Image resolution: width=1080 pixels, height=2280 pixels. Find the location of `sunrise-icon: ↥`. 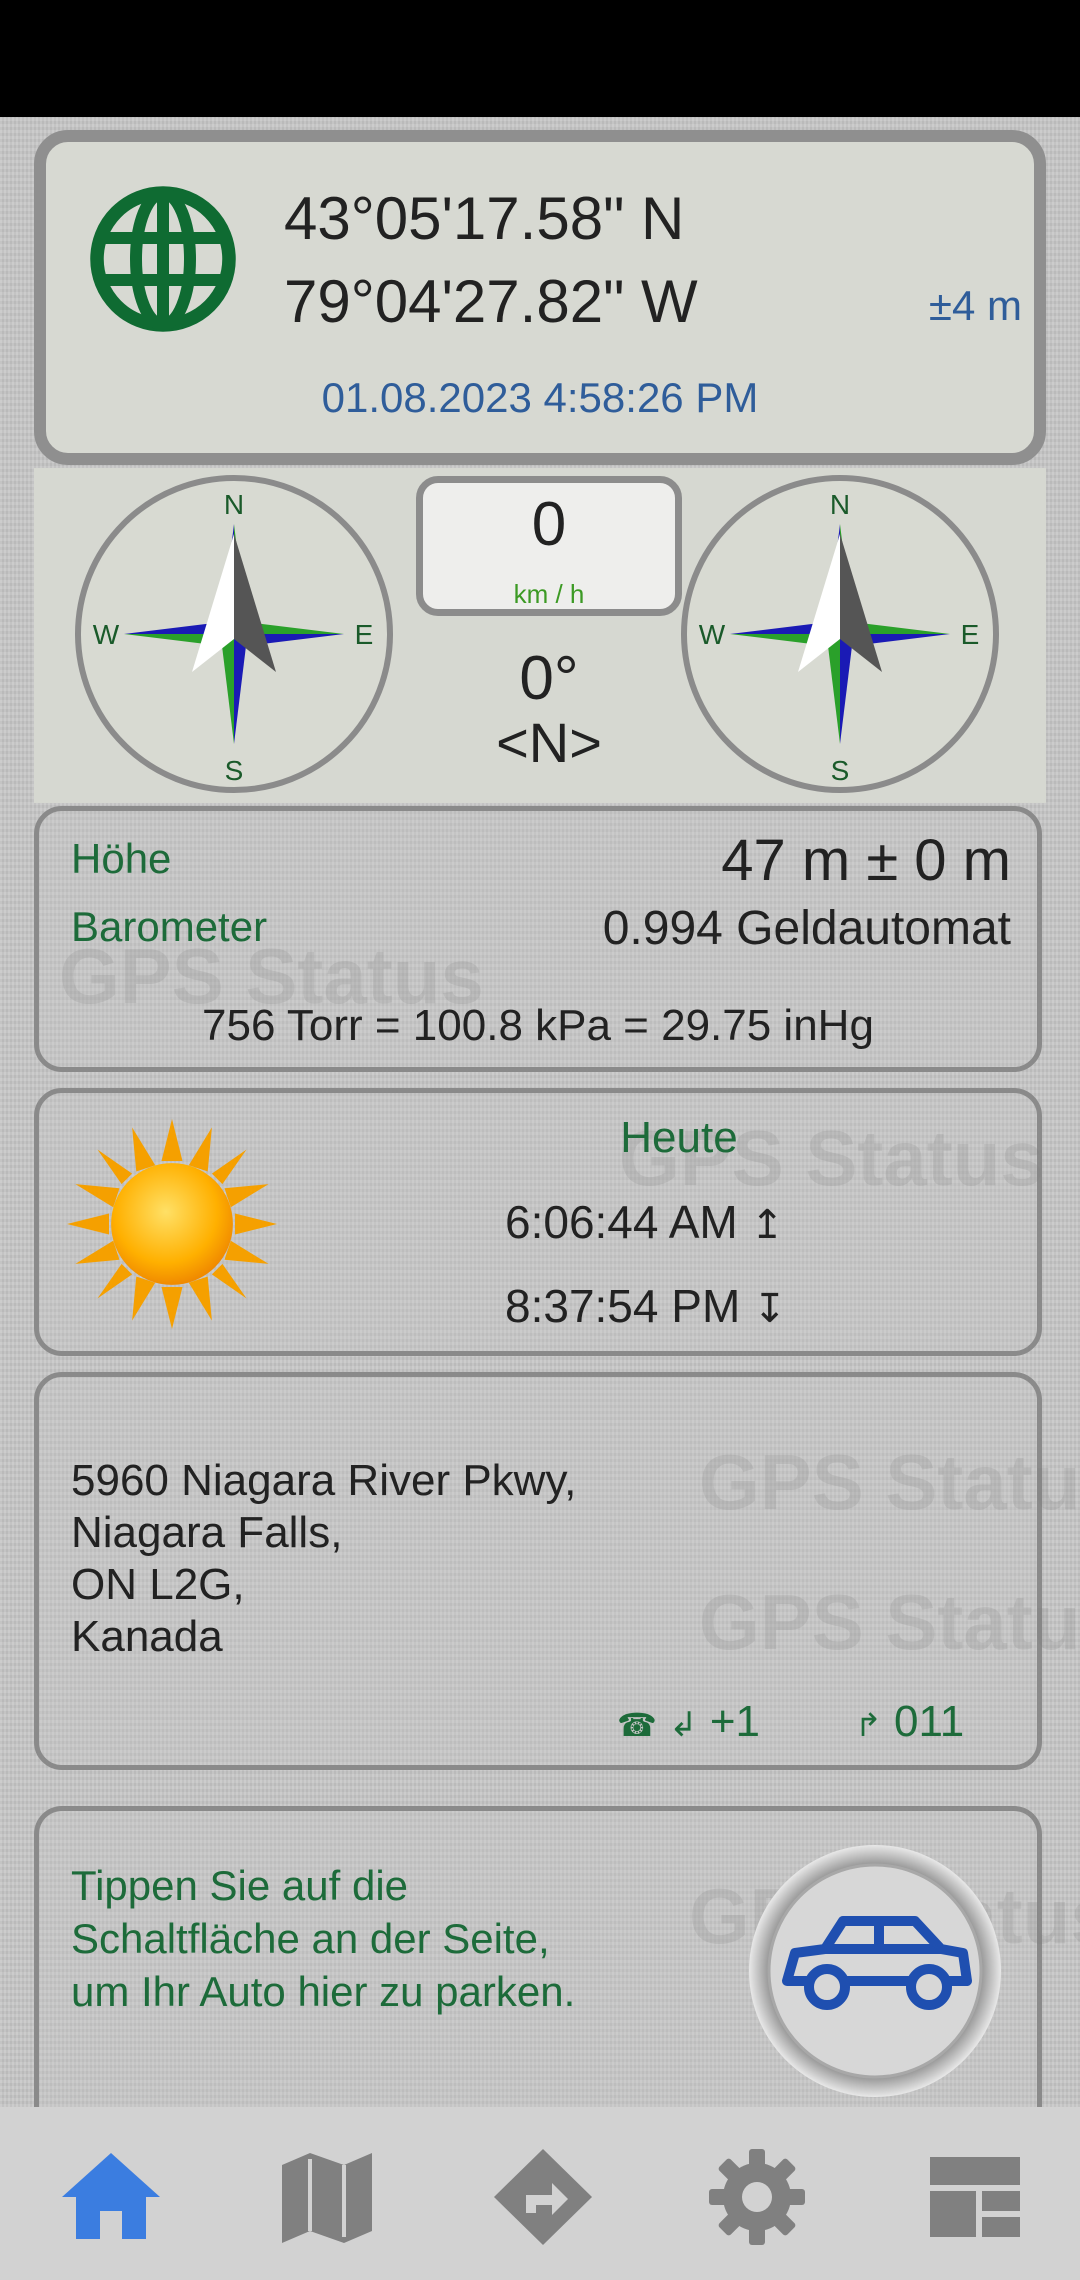

sunrise-icon: ↥ is located at coordinates (767, 1225).